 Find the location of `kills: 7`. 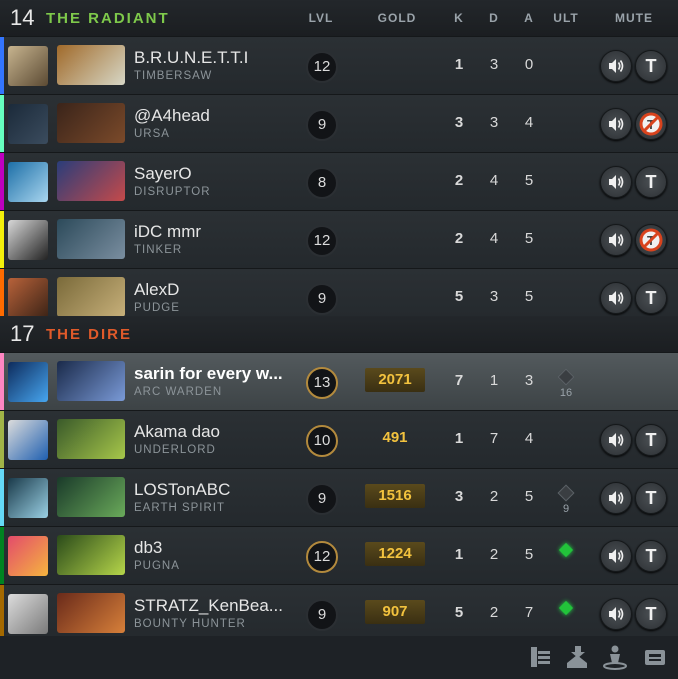

kills: 7 is located at coordinates (459, 380).